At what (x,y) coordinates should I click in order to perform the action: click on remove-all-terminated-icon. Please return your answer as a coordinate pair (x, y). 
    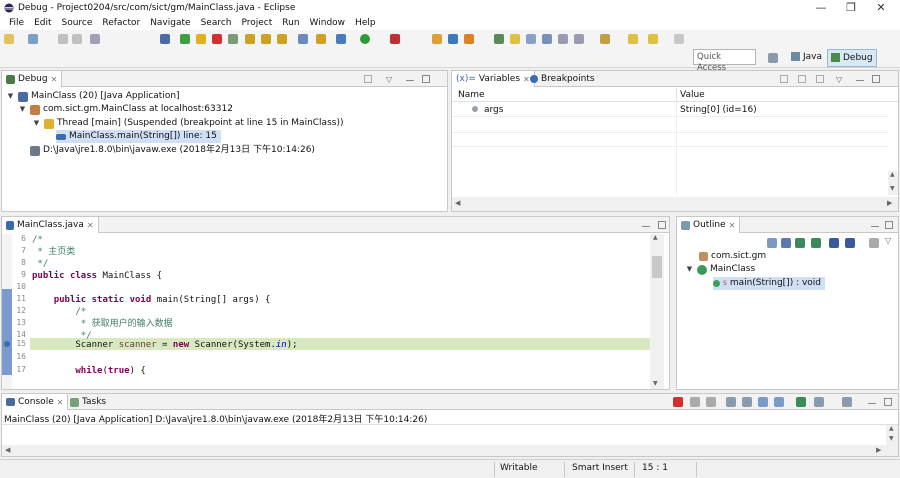
    Looking at the image, I should click on (711, 402).